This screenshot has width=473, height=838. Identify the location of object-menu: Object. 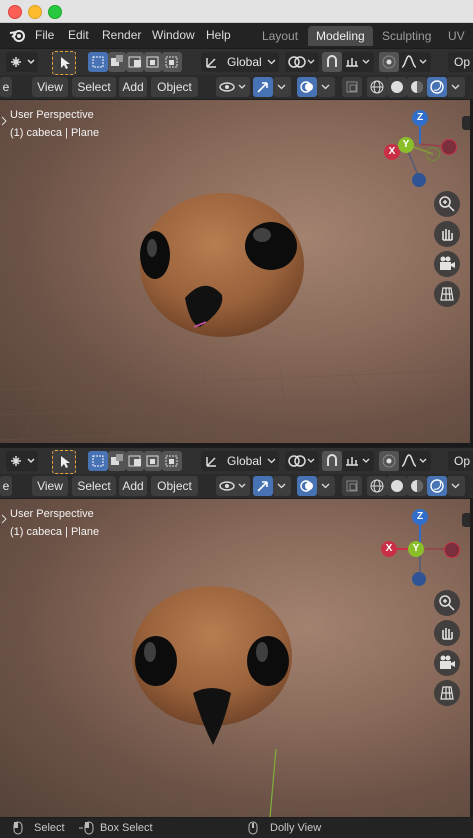
(174, 87).